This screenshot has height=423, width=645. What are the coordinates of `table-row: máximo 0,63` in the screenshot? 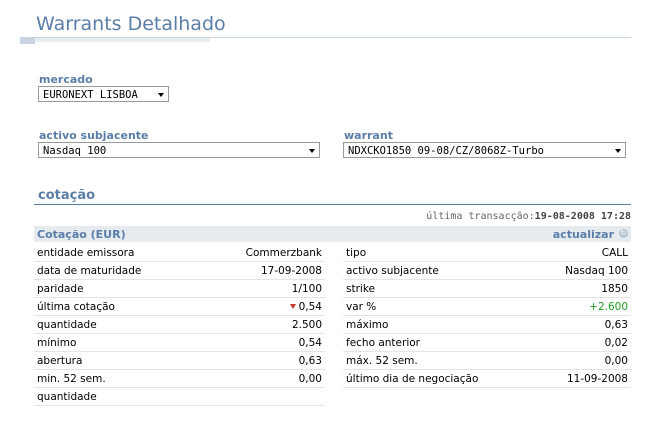 It's located at (487, 325).